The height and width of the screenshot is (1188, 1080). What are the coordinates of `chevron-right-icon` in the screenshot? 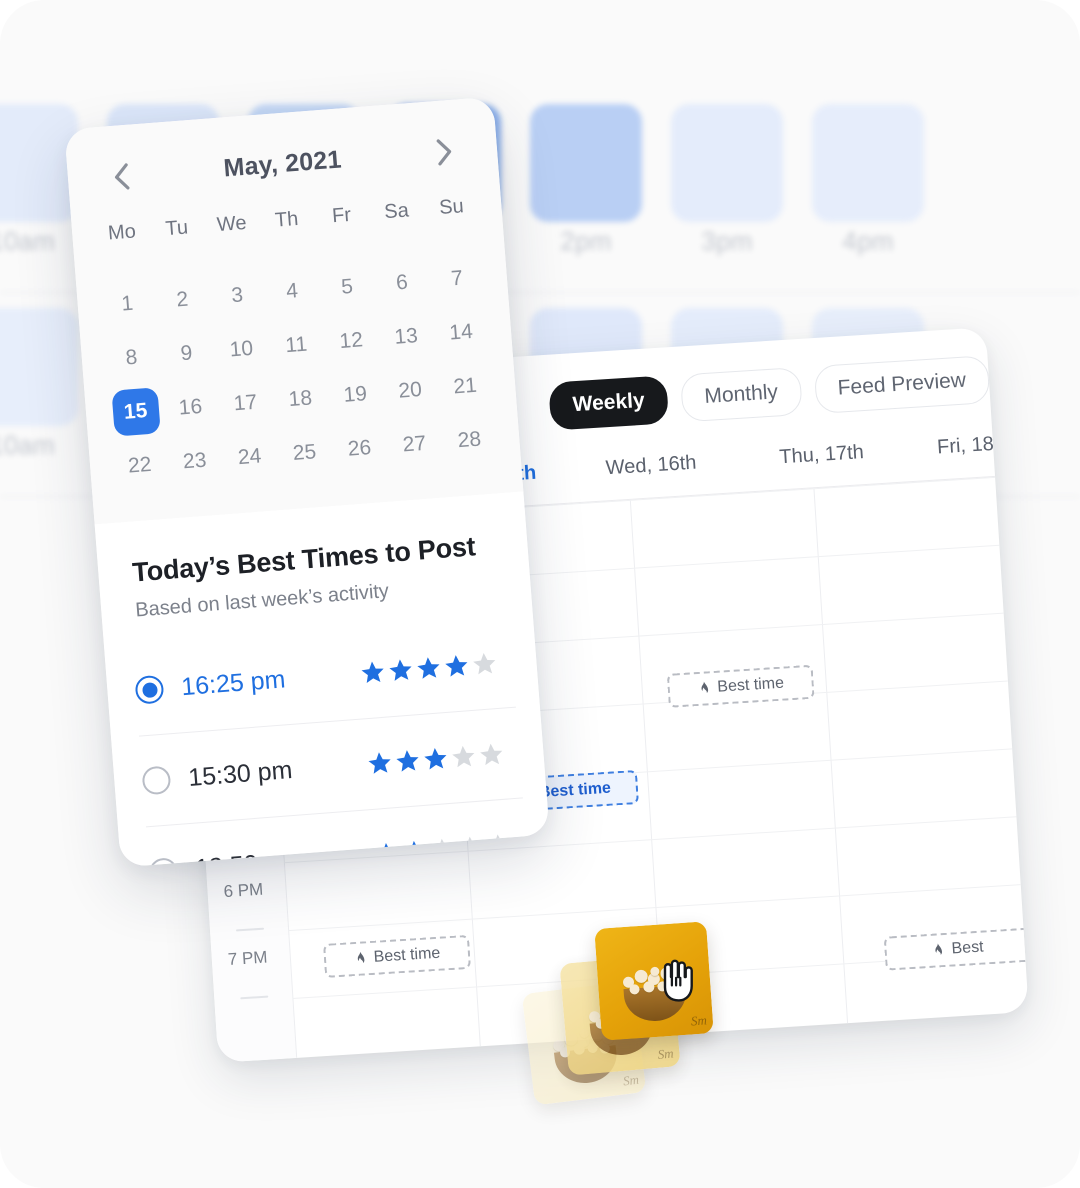 It's located at (443, 151).